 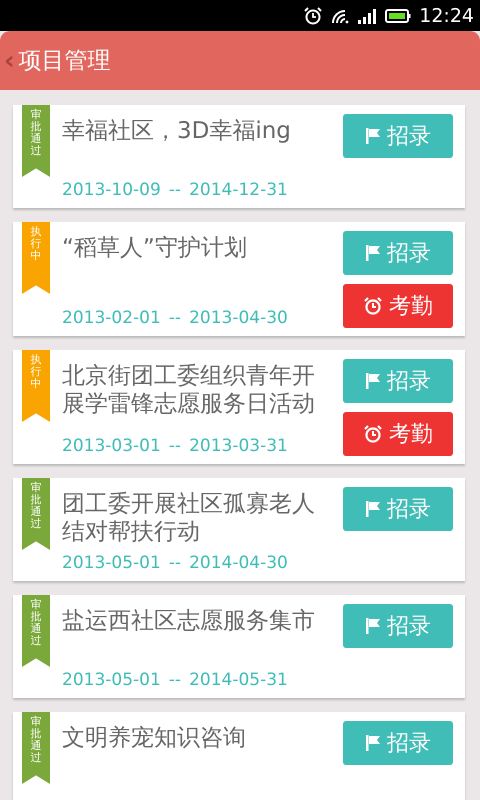 I want to click on project-title: 盐运西社区志愿服务集市, so click(x=189, y=621).